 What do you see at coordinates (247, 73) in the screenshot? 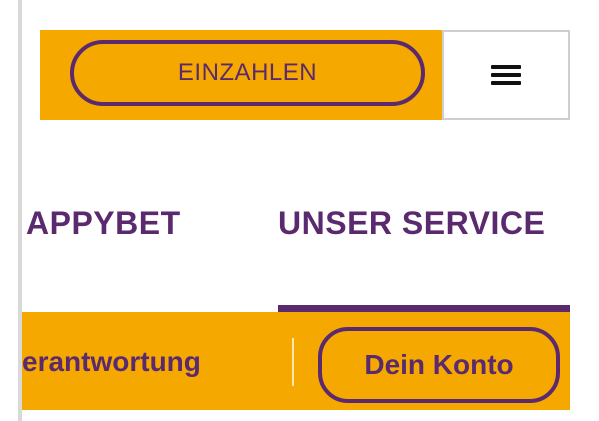
I see `deposit-button: EINZAHLEN` at bounding box center [247, 73].